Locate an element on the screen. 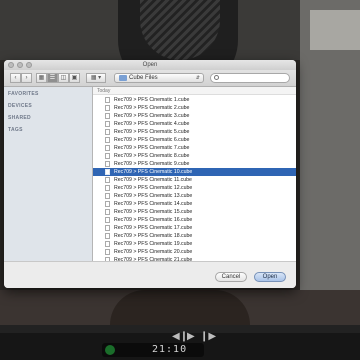  file-row: Rec709 > PFS Cinematic 7.cube is located at coordinates (194, 148).